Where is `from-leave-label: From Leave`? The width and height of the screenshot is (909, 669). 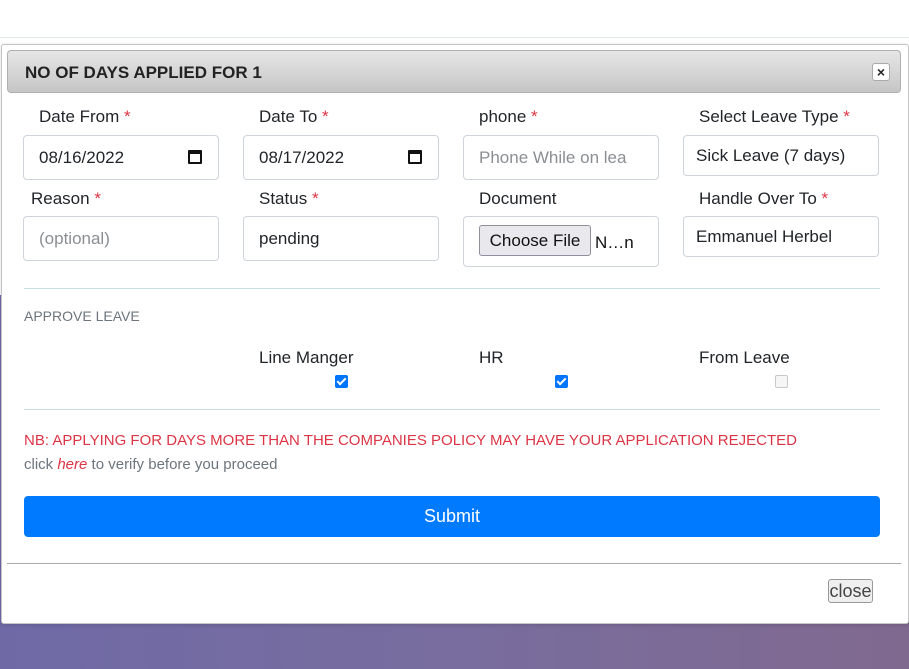
from-leave-label: From Leave is located at coordinates (744, 357).